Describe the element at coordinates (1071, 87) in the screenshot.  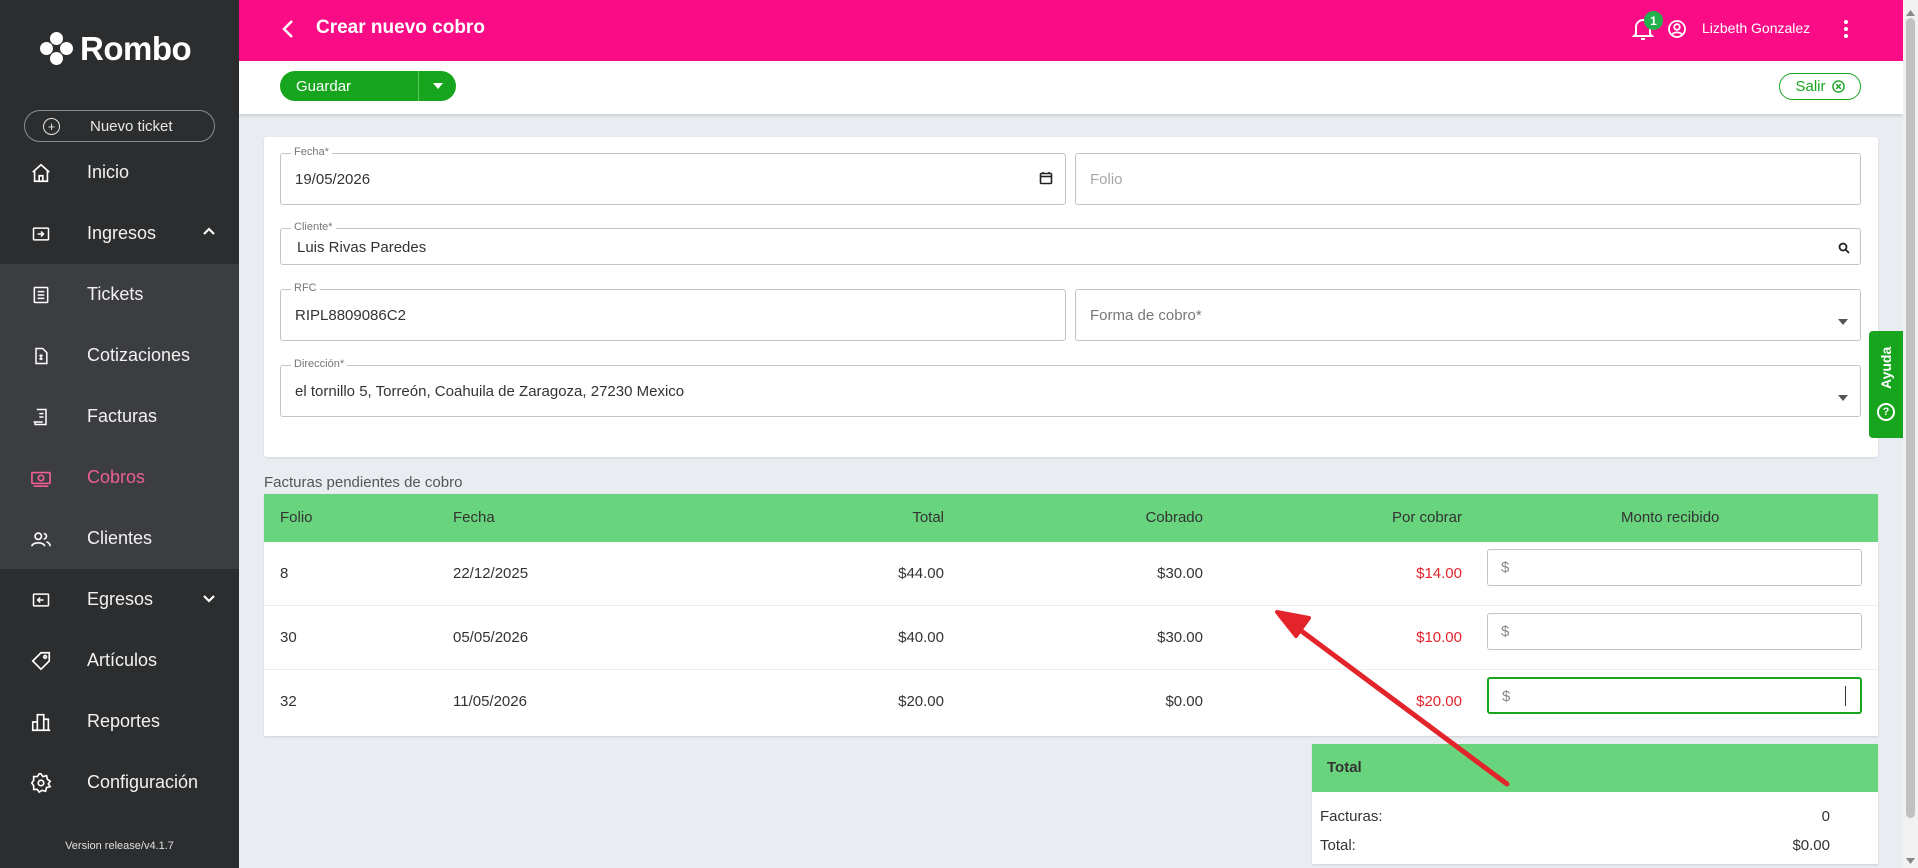
I see `action-toolbar: Guardar Salir` at that location.